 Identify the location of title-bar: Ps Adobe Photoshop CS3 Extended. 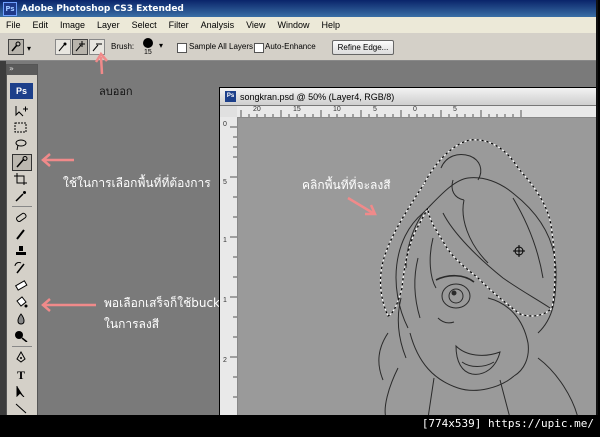
(298, 8).